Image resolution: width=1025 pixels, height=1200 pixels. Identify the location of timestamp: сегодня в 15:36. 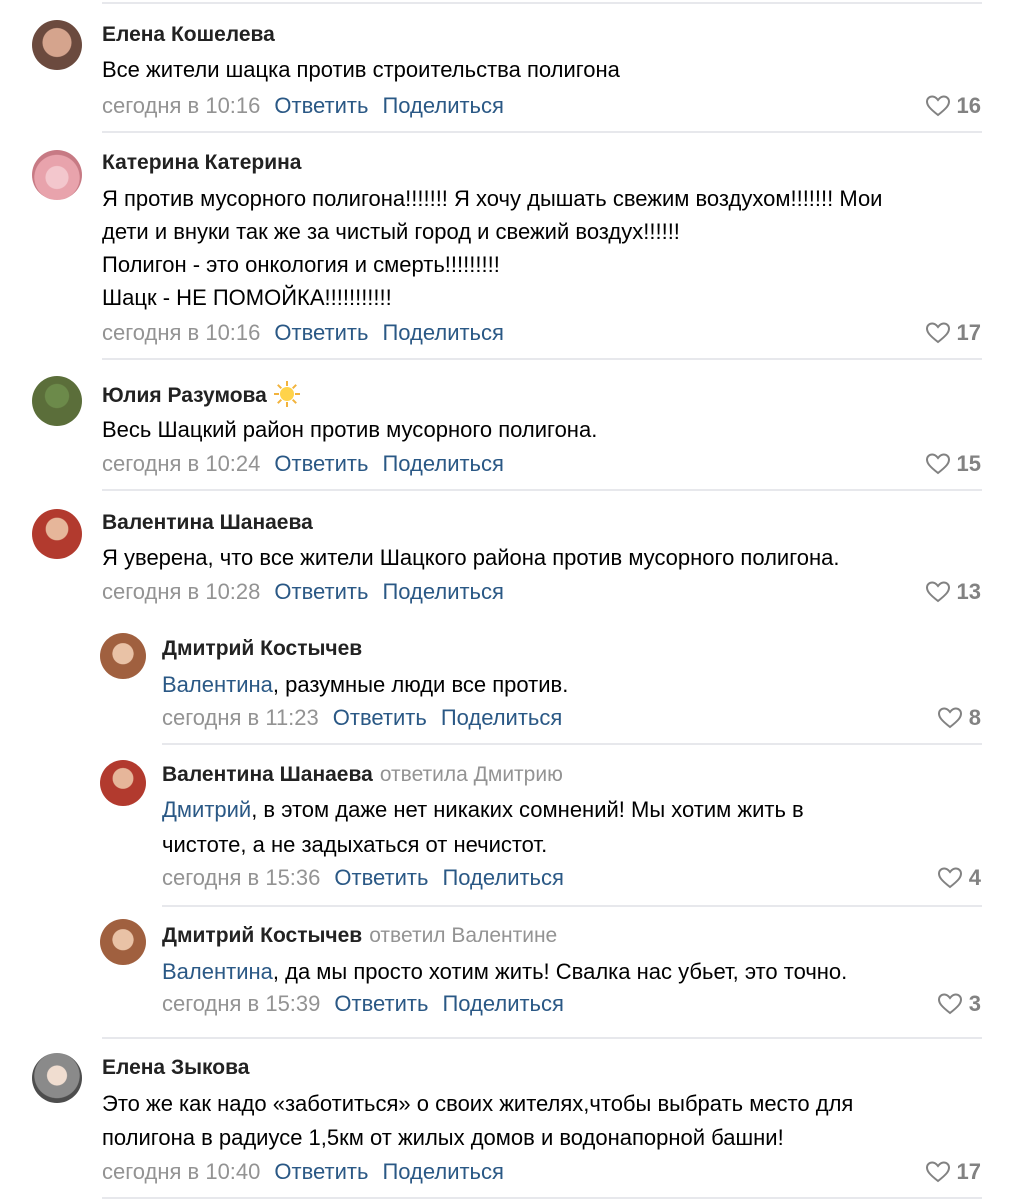
(241, 877).